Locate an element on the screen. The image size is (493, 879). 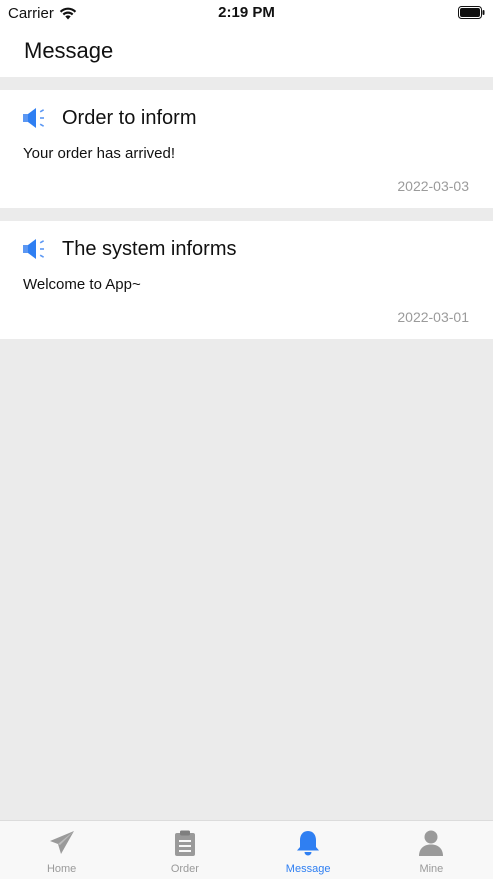
tab-mine: Mine is located at coordinates (431, 850).